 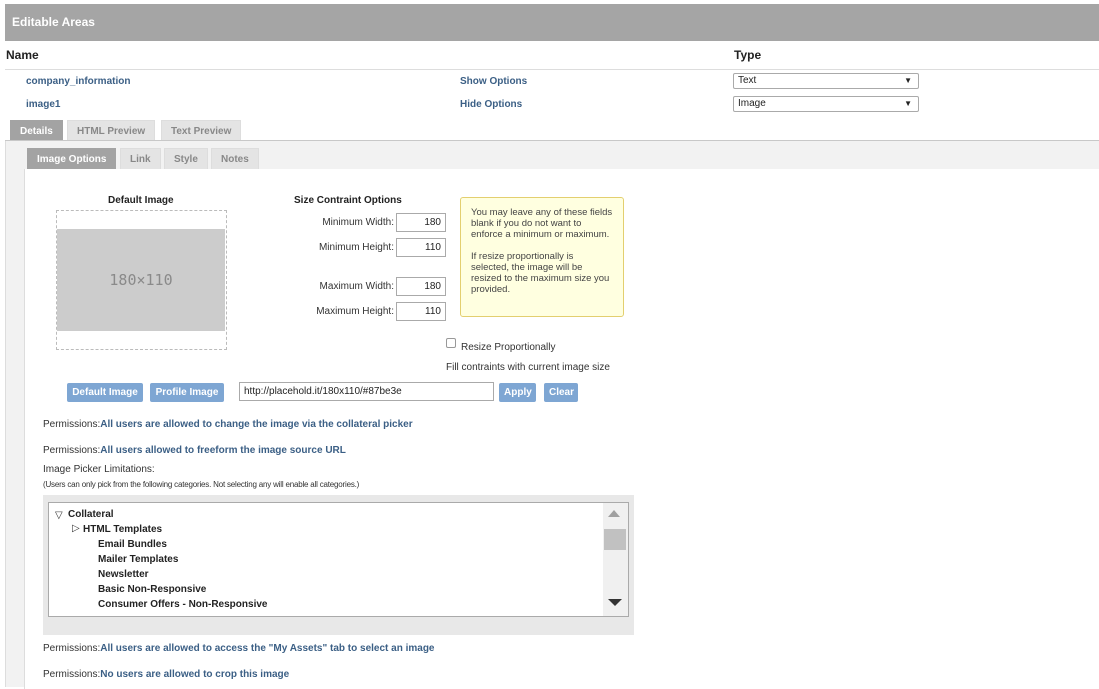 I want to click on image-preview: 180×110, so click(x=141, y=280).